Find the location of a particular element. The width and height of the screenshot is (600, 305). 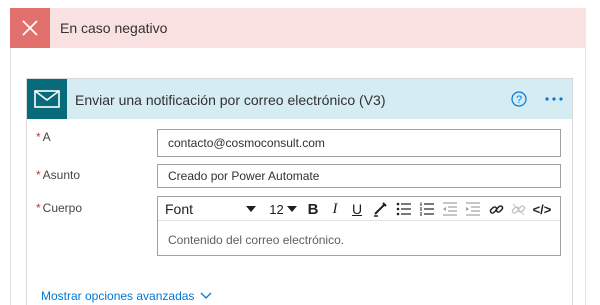

rich-text-toolbar: Font 12 B I U </> is located at coordinates (359, 209).